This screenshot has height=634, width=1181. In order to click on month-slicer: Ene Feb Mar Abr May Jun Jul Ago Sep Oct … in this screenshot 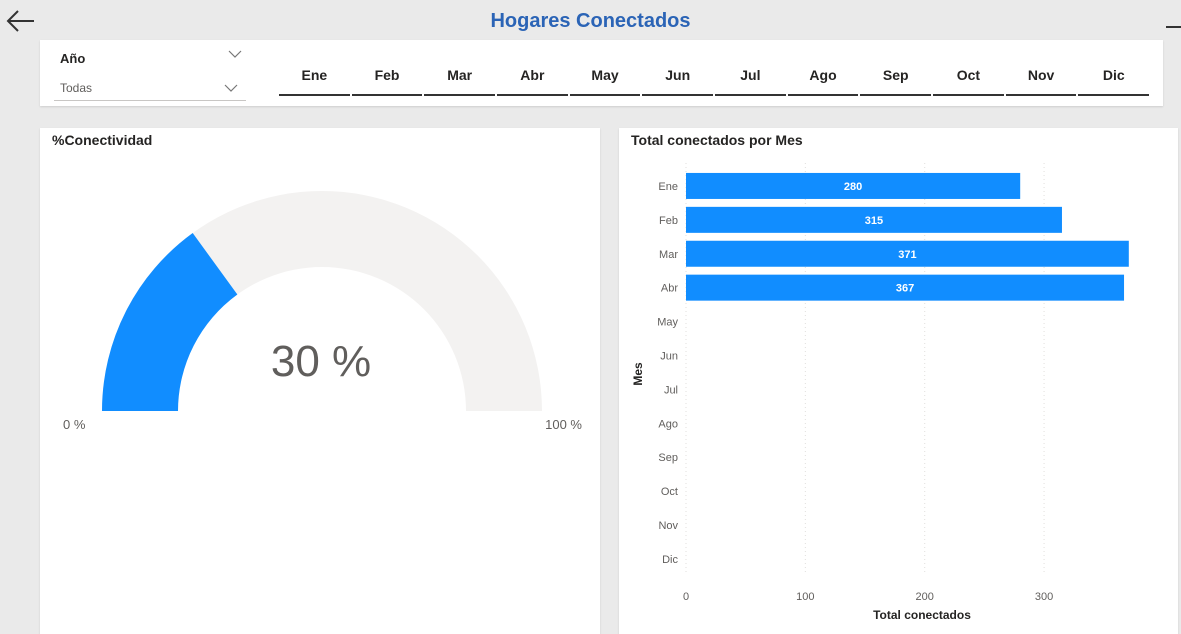, I will do `click(714, 79)`.